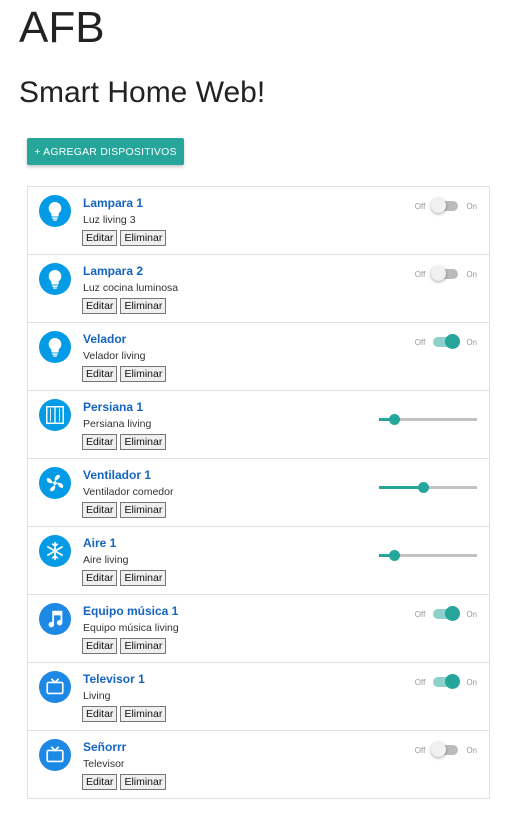  Describe the element at coordinates (109, 220) in the screenshot. I see `device-description: Luz living 3` at that location.